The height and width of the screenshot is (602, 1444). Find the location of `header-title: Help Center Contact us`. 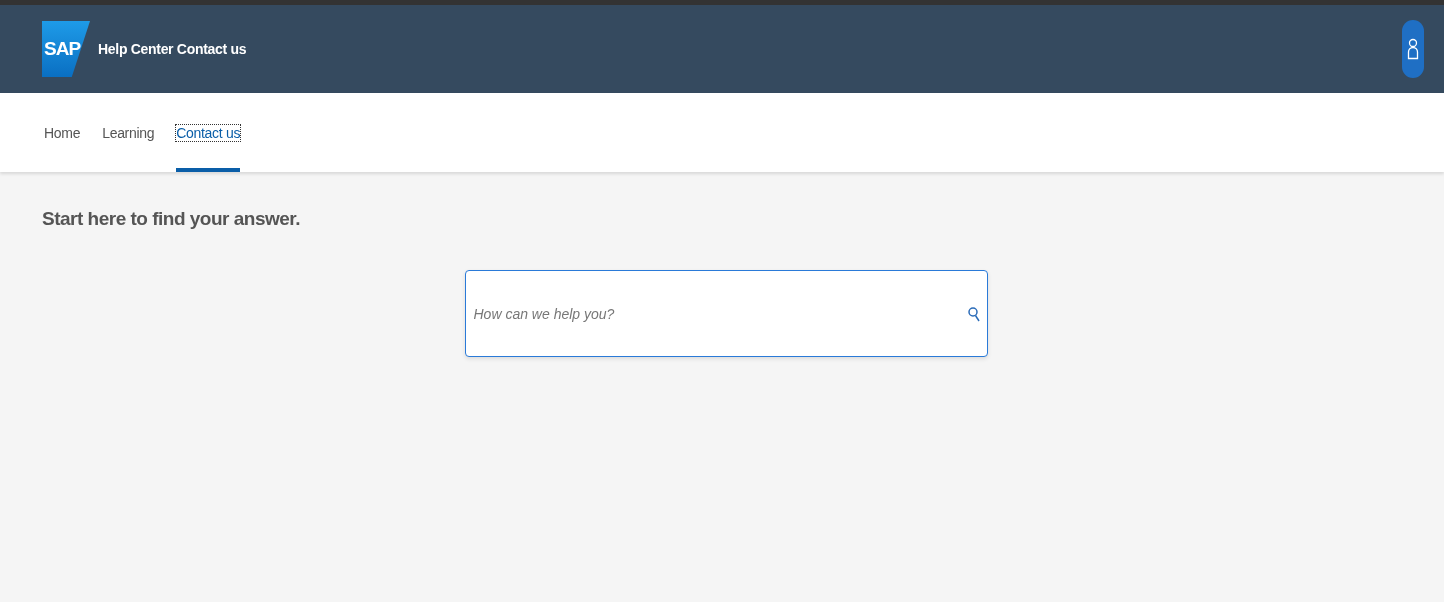

header-title: Help Center Contact us is located at coordinates (172, 49).